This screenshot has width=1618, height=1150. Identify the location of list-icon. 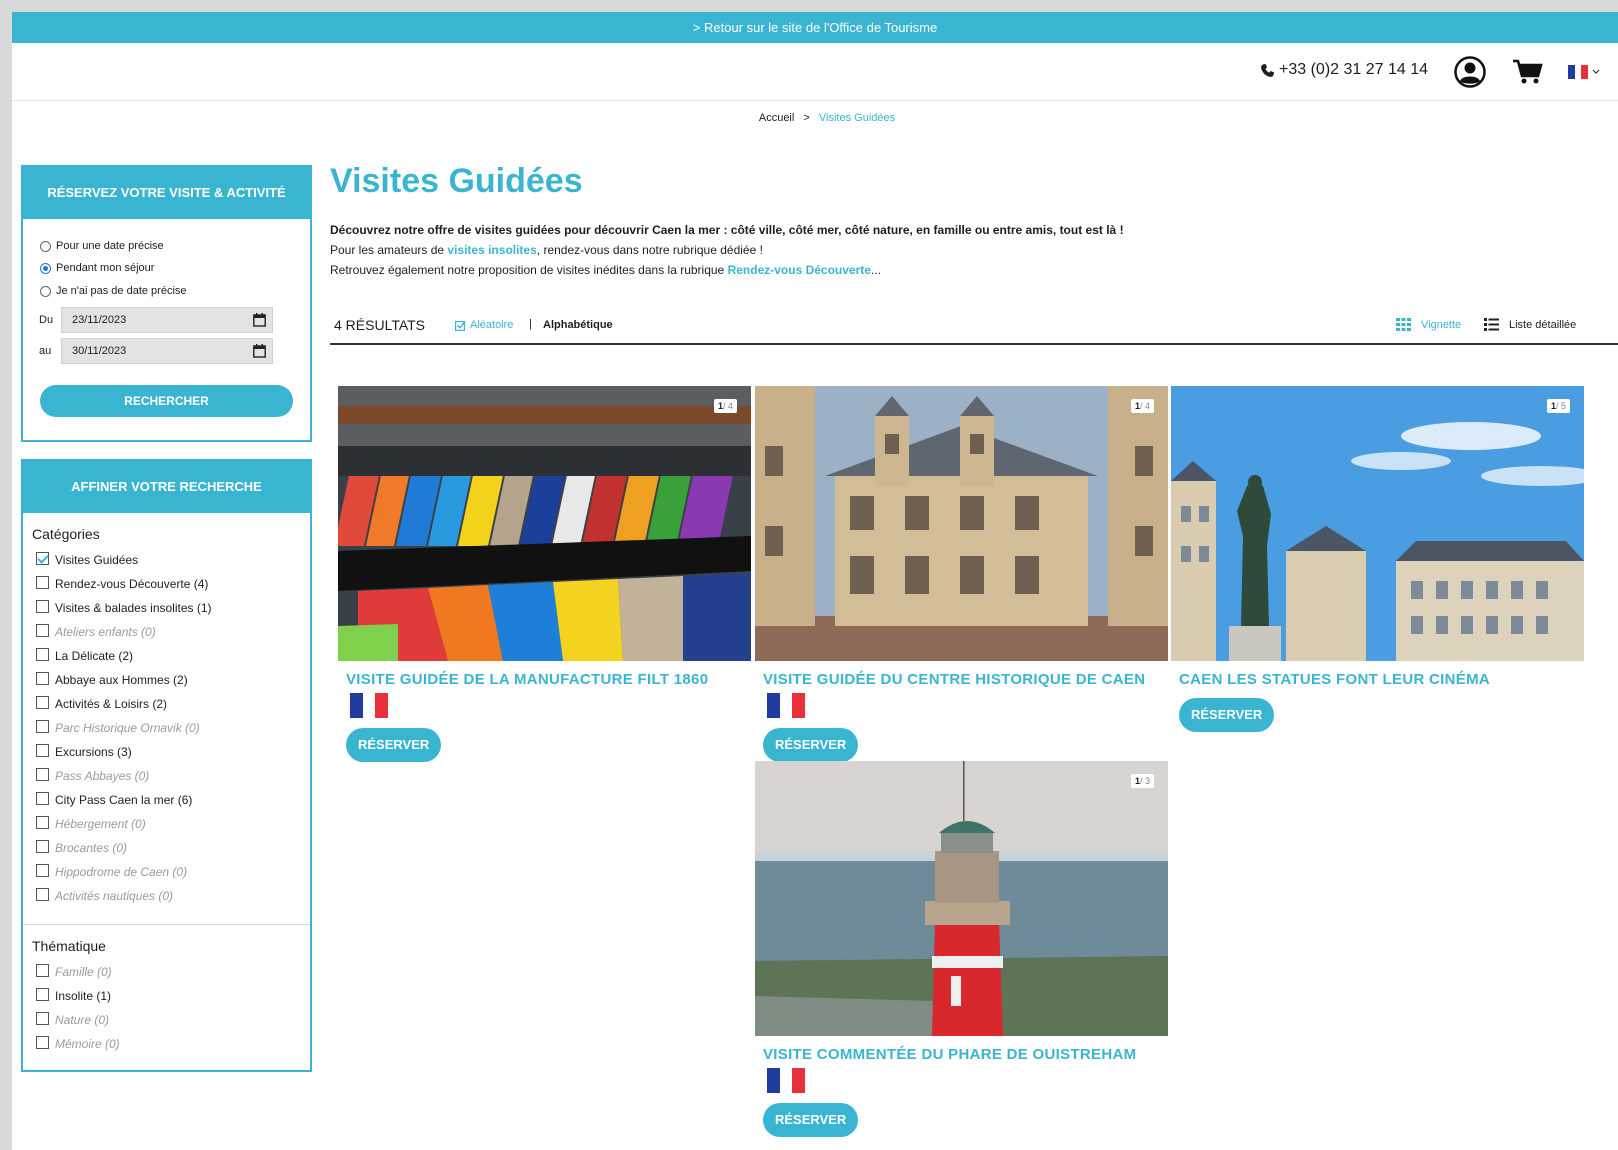
(1491, 324).